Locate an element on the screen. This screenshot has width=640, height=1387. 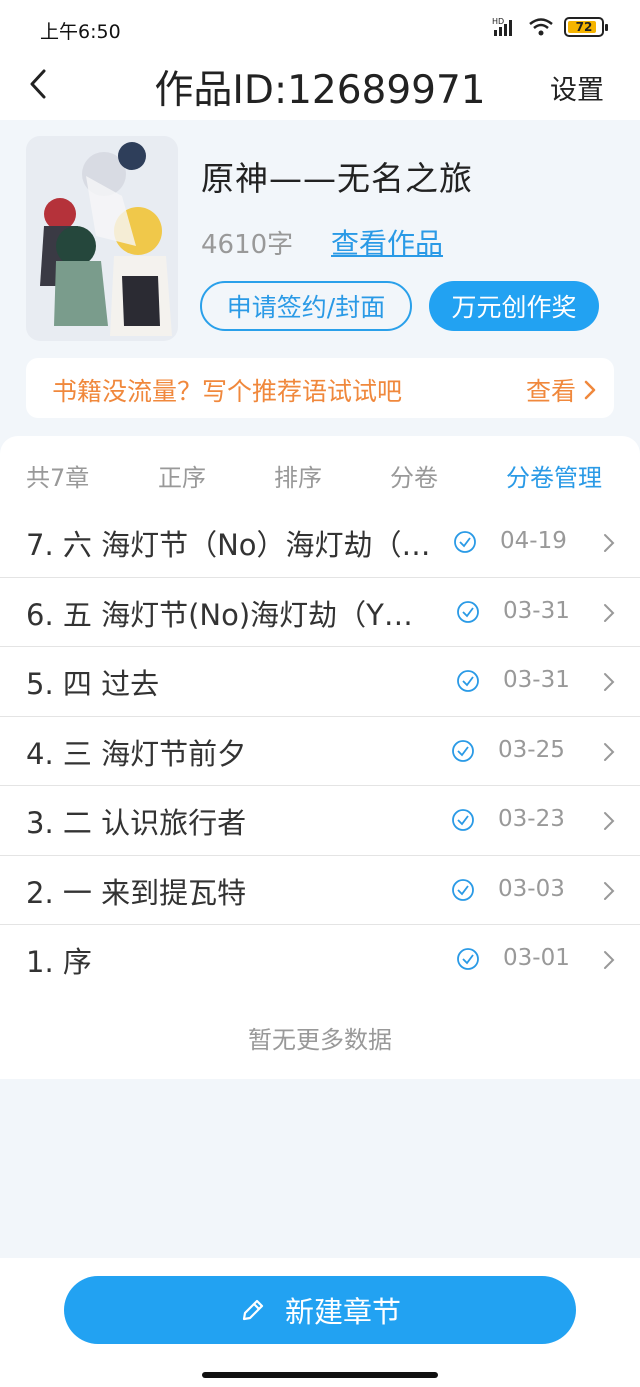
volume-manage-button: 分卷管理 is located at coordinates (554, 475).